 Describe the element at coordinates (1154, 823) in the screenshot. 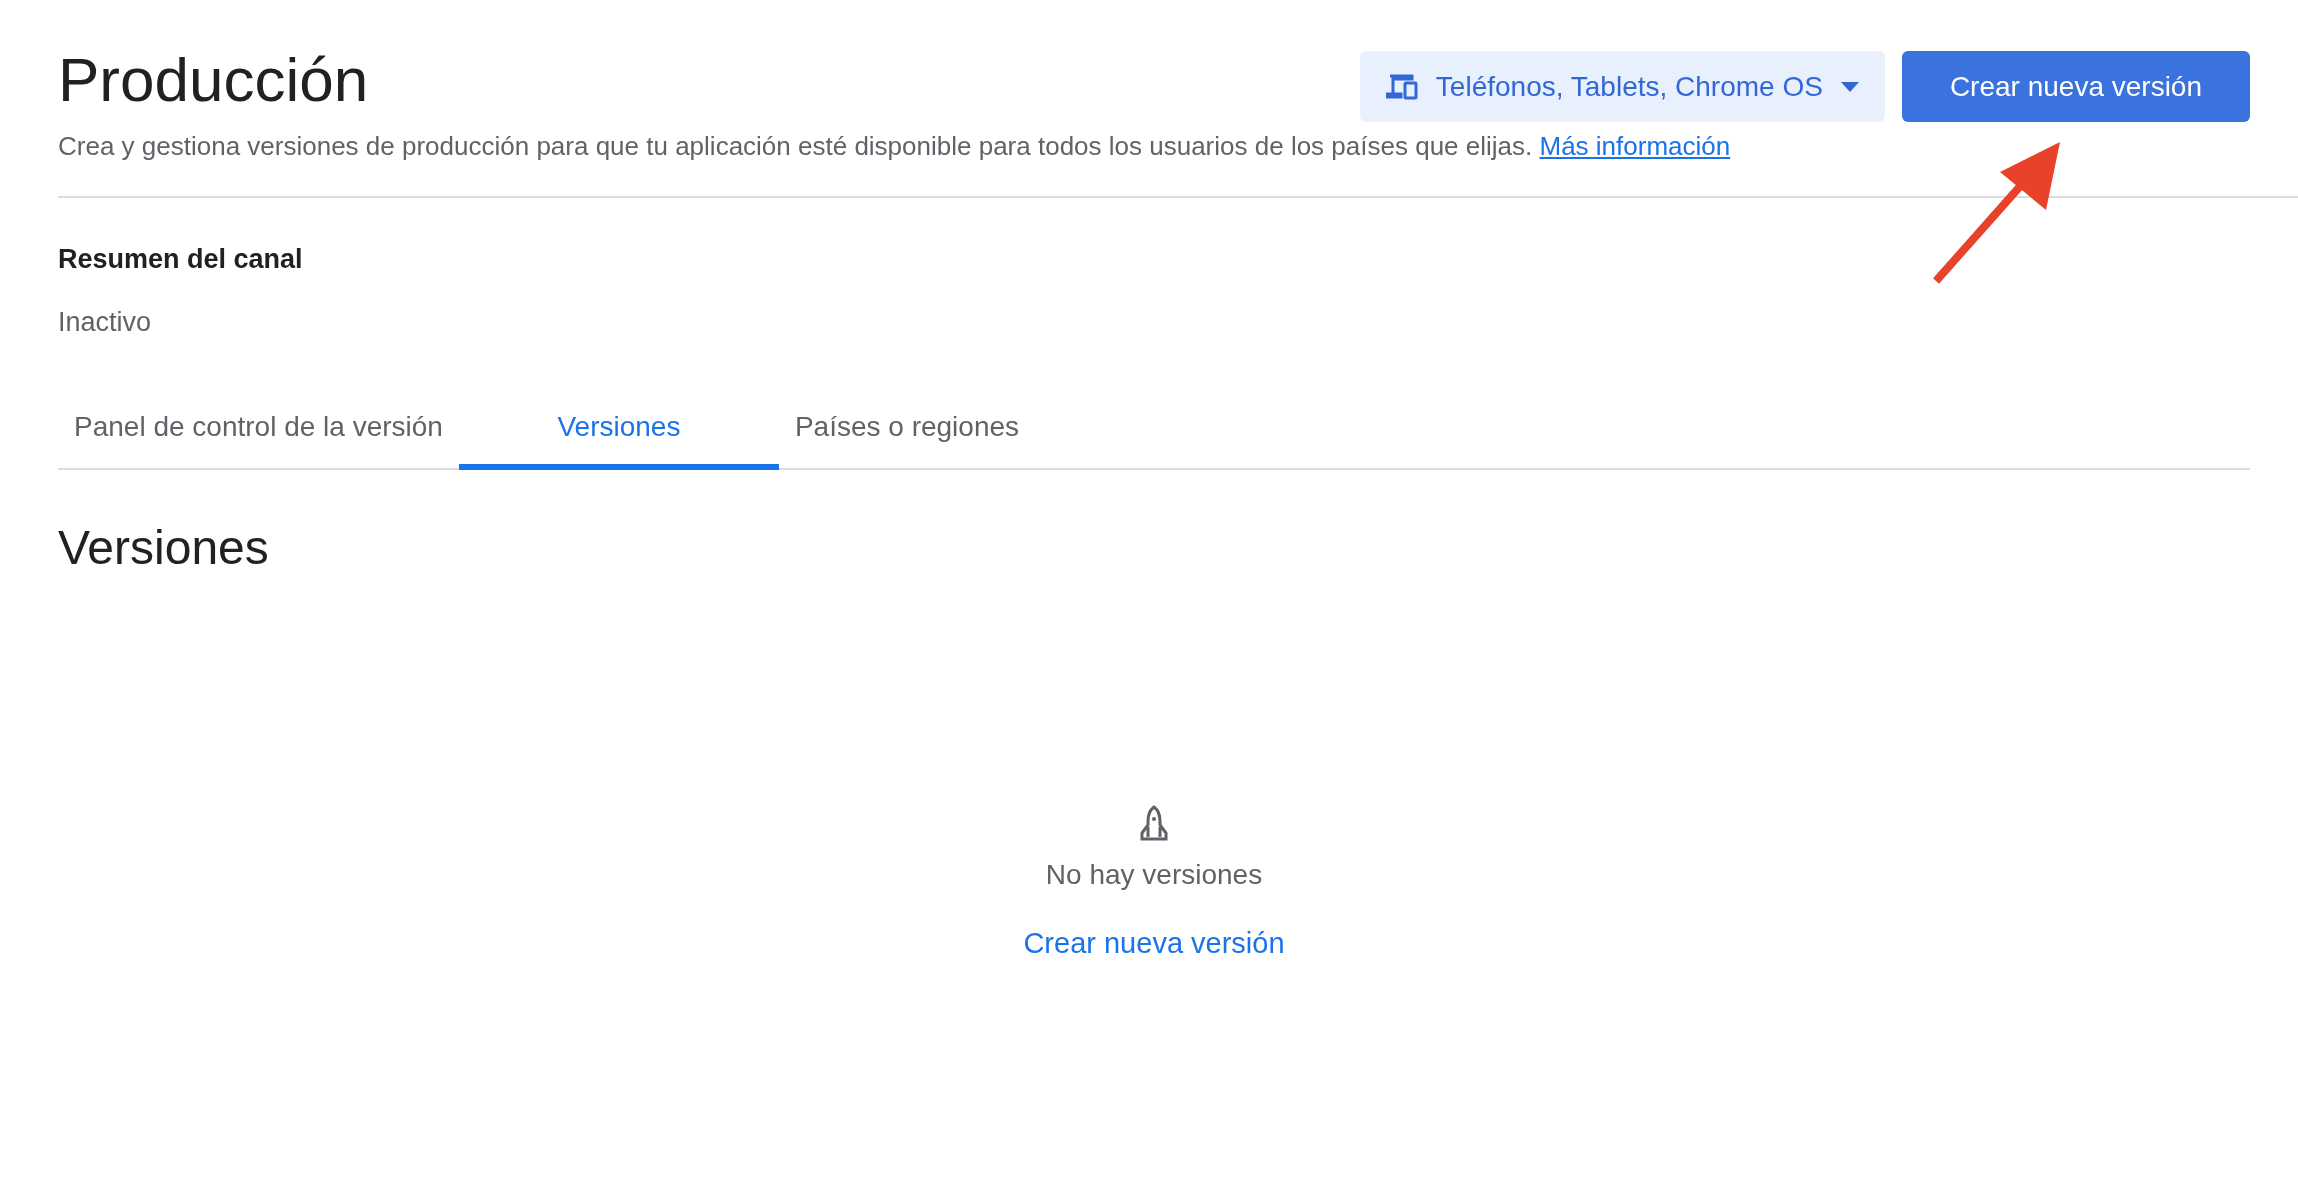

I see `rocket-icon` at that location.